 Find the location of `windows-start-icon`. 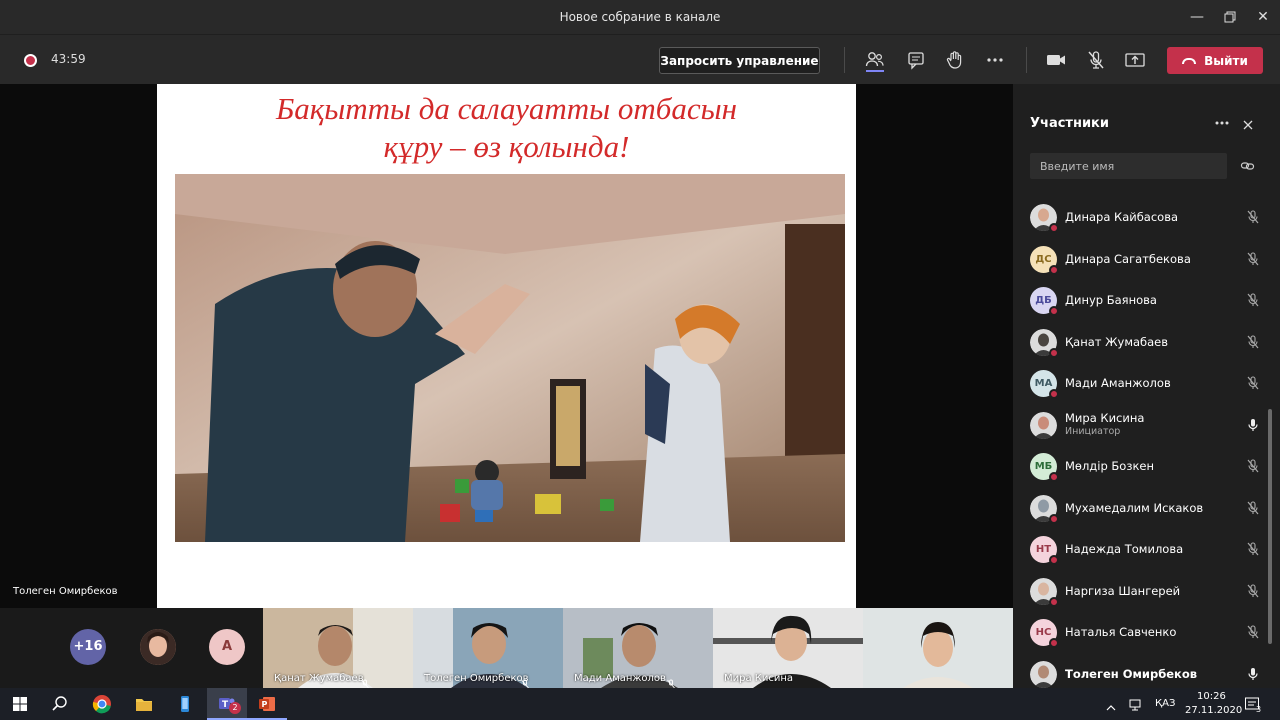

windows-start-icon is located at coordinates (20, 704).